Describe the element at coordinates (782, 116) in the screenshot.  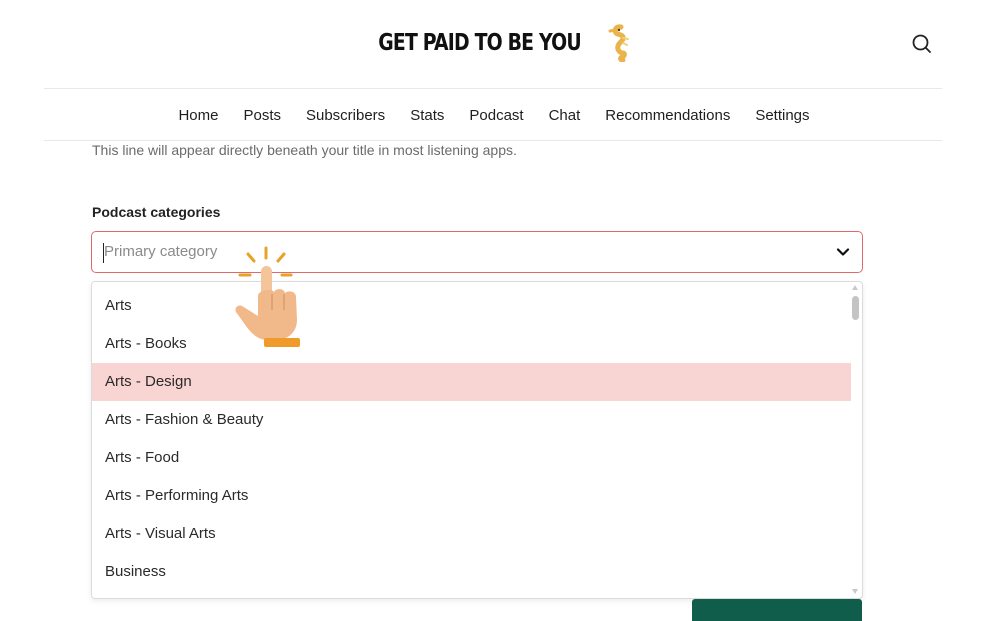
I see `nav-item-settings: Settings` at that location.